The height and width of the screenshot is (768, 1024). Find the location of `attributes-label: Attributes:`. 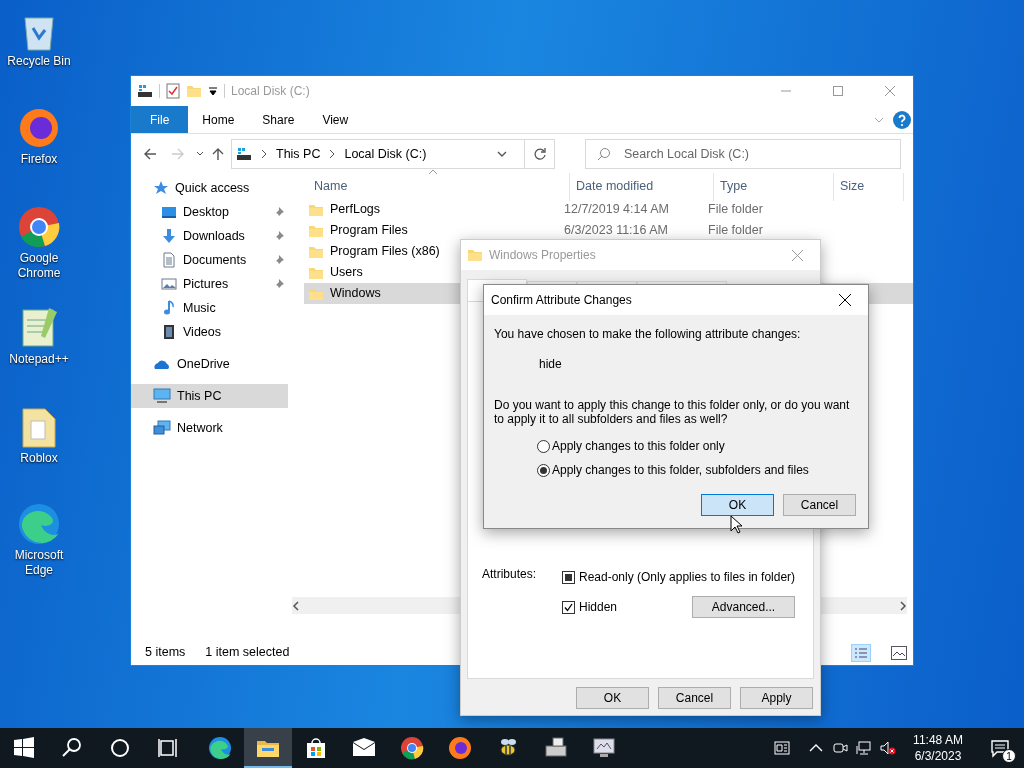

attributes-label: Attributes: is located at coordinates (510, 574).